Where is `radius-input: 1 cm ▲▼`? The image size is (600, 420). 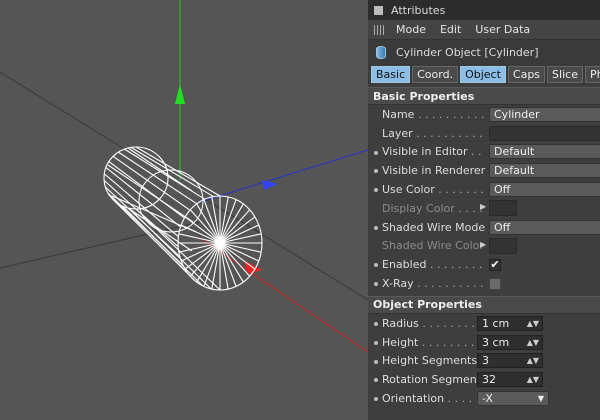 radius-input: 1 cm ▲▼ is located at coordinates (510, 323).